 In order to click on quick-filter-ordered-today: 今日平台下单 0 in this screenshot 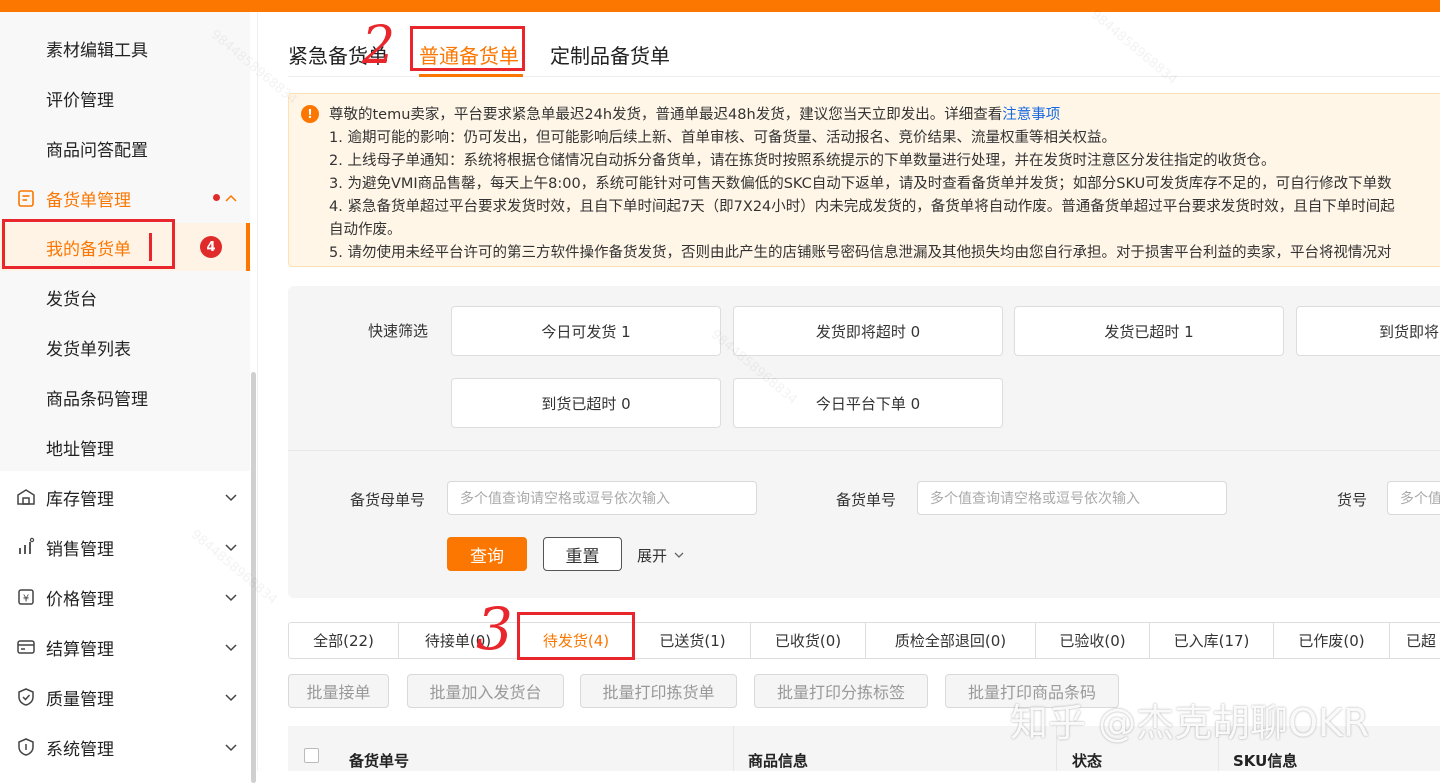, I will do `click(868, 403)`.